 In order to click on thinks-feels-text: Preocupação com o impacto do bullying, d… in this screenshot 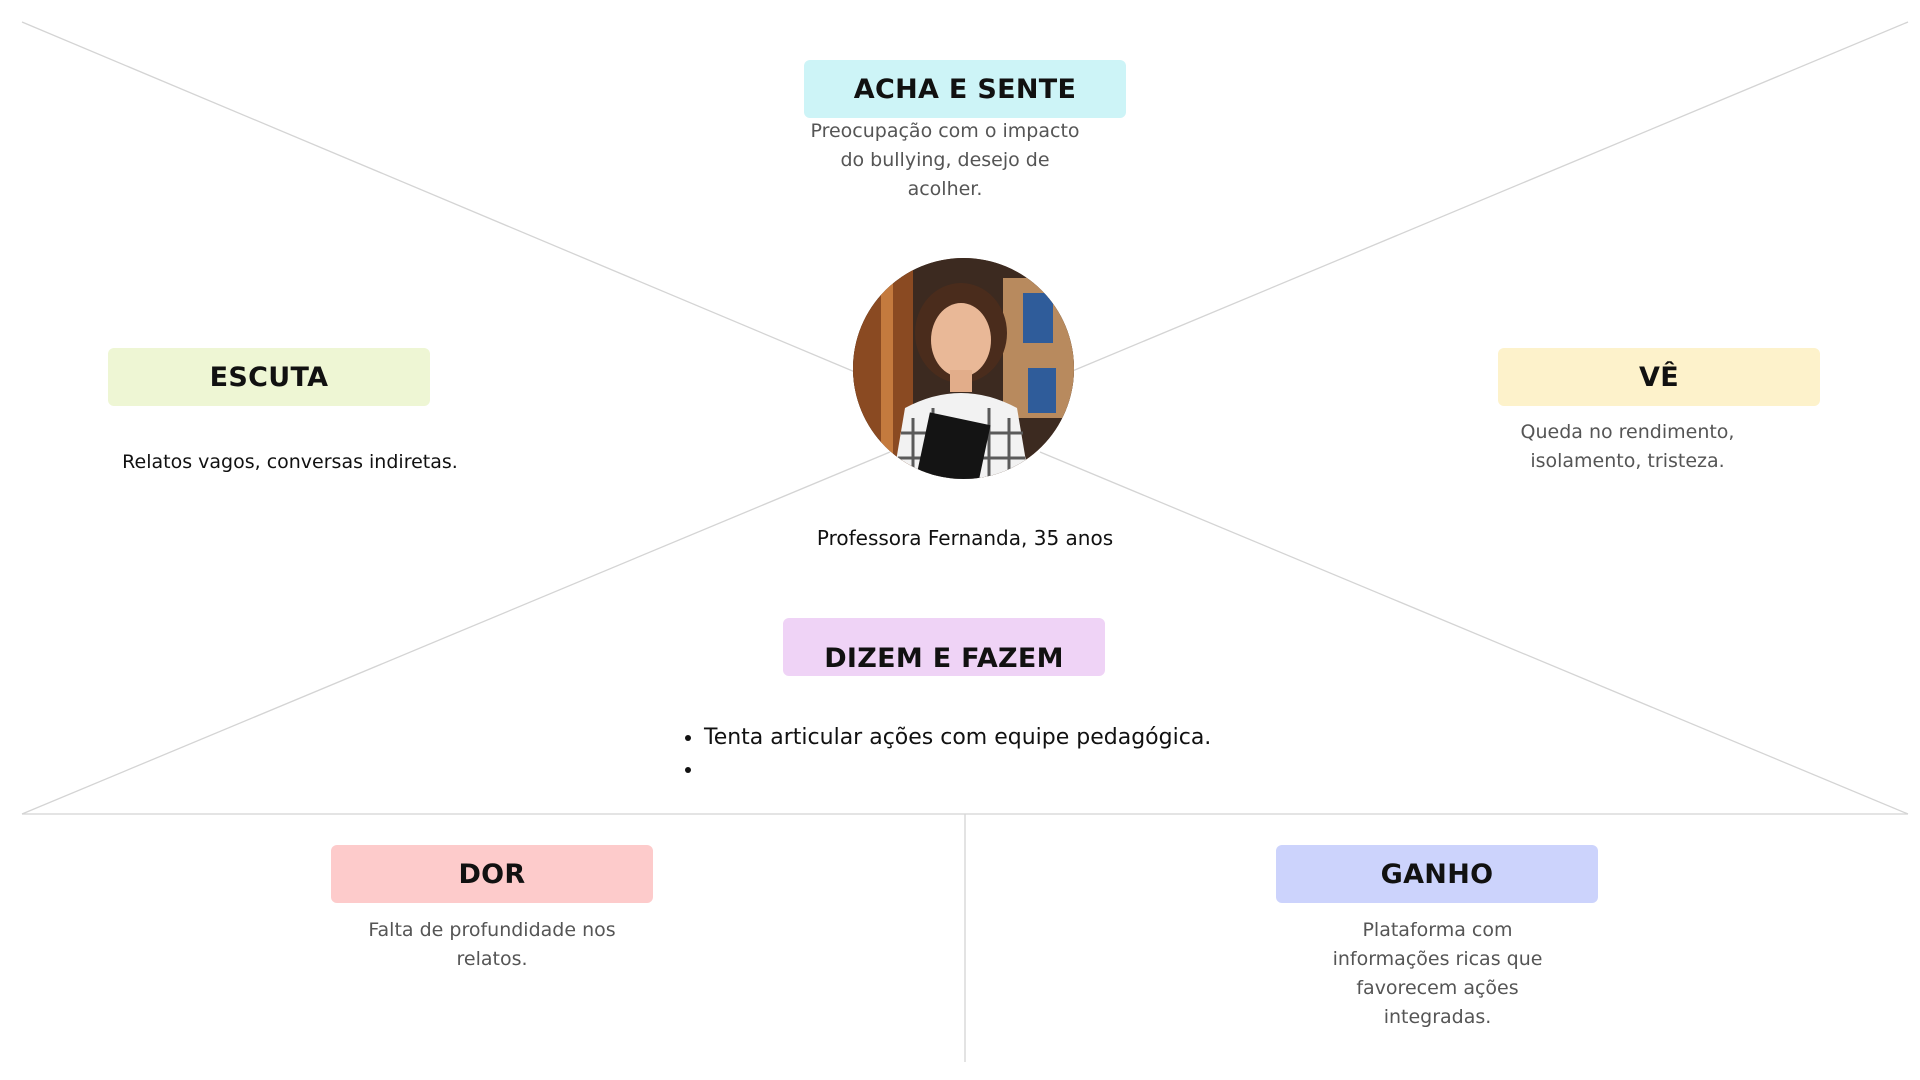, I will do `click(945, 160)`.